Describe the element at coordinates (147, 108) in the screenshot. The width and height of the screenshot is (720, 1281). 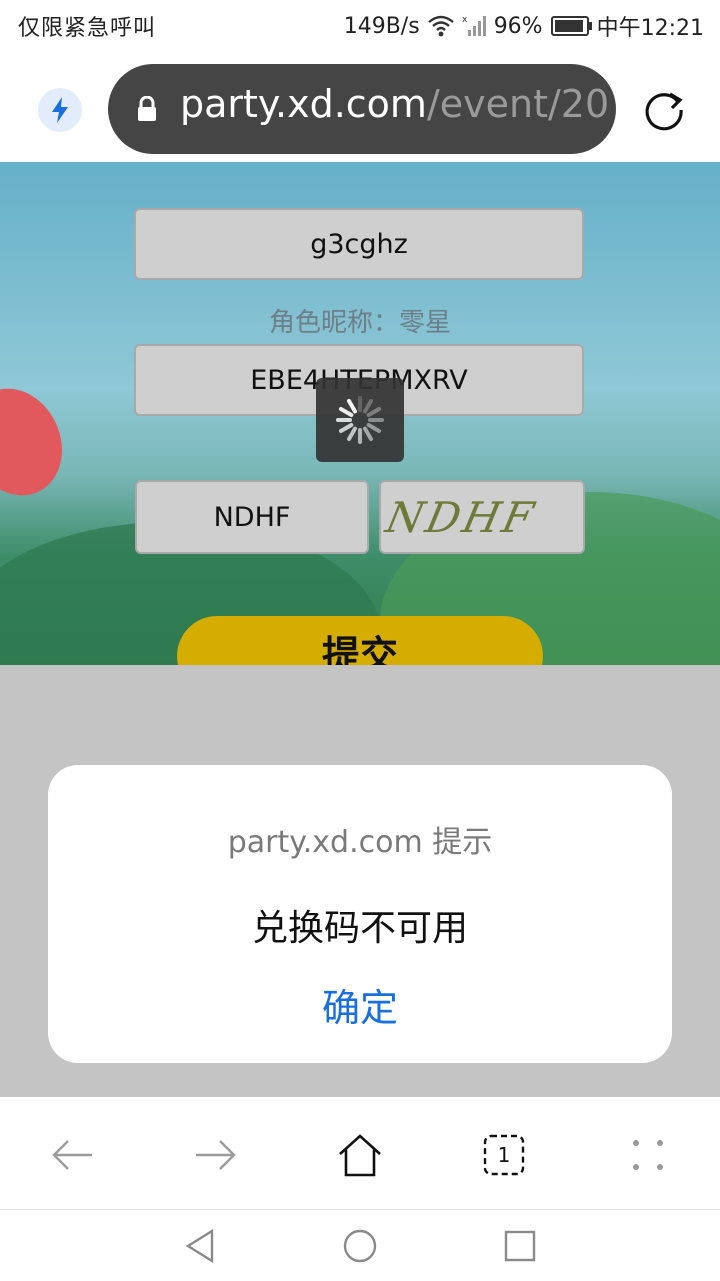
I see `lock-icon` at that location.